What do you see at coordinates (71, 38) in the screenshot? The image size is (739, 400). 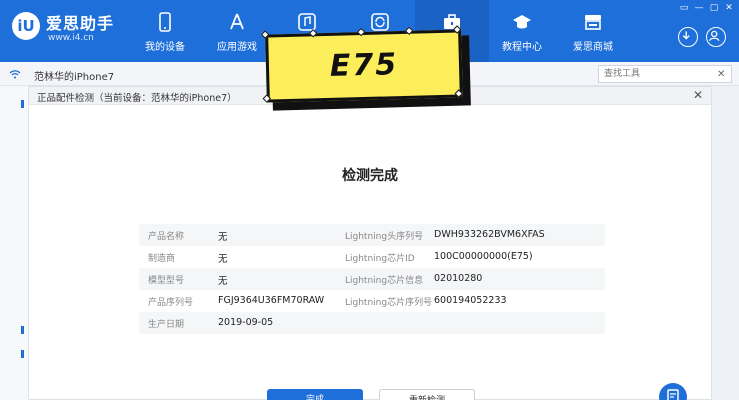 I see `app-url: www.i4.cn` at bounding box center [71, 38].